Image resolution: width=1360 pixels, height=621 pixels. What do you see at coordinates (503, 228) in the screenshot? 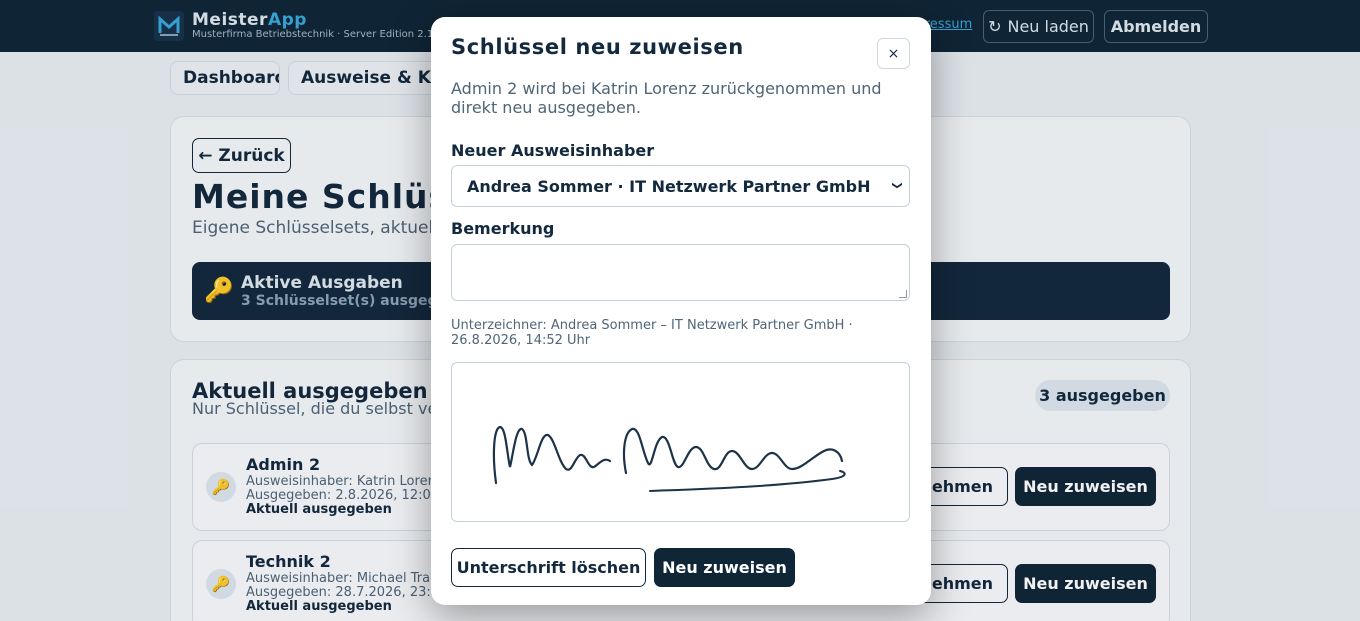
I see `note-label: Bemerkung` at bounding box center [503, 228].